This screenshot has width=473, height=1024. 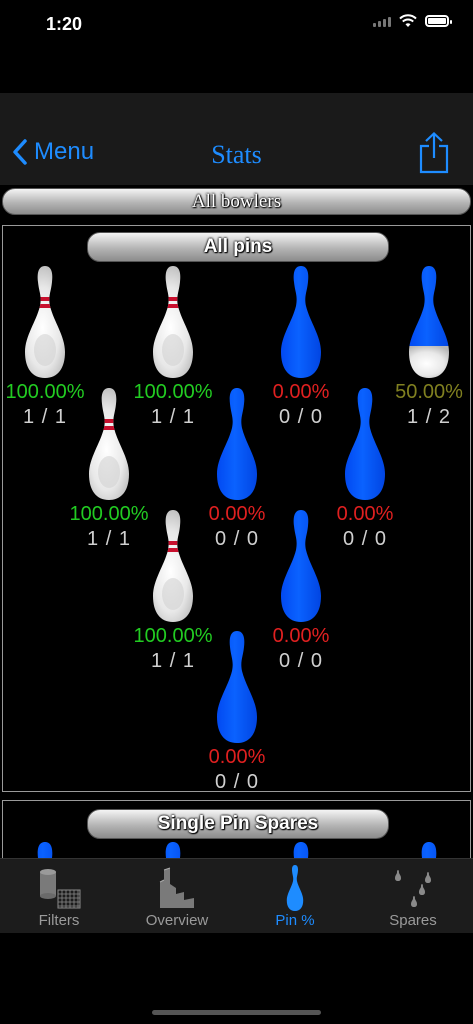 I want to click on pin-1-count: 0 / 0, so click(x=237, y=782).